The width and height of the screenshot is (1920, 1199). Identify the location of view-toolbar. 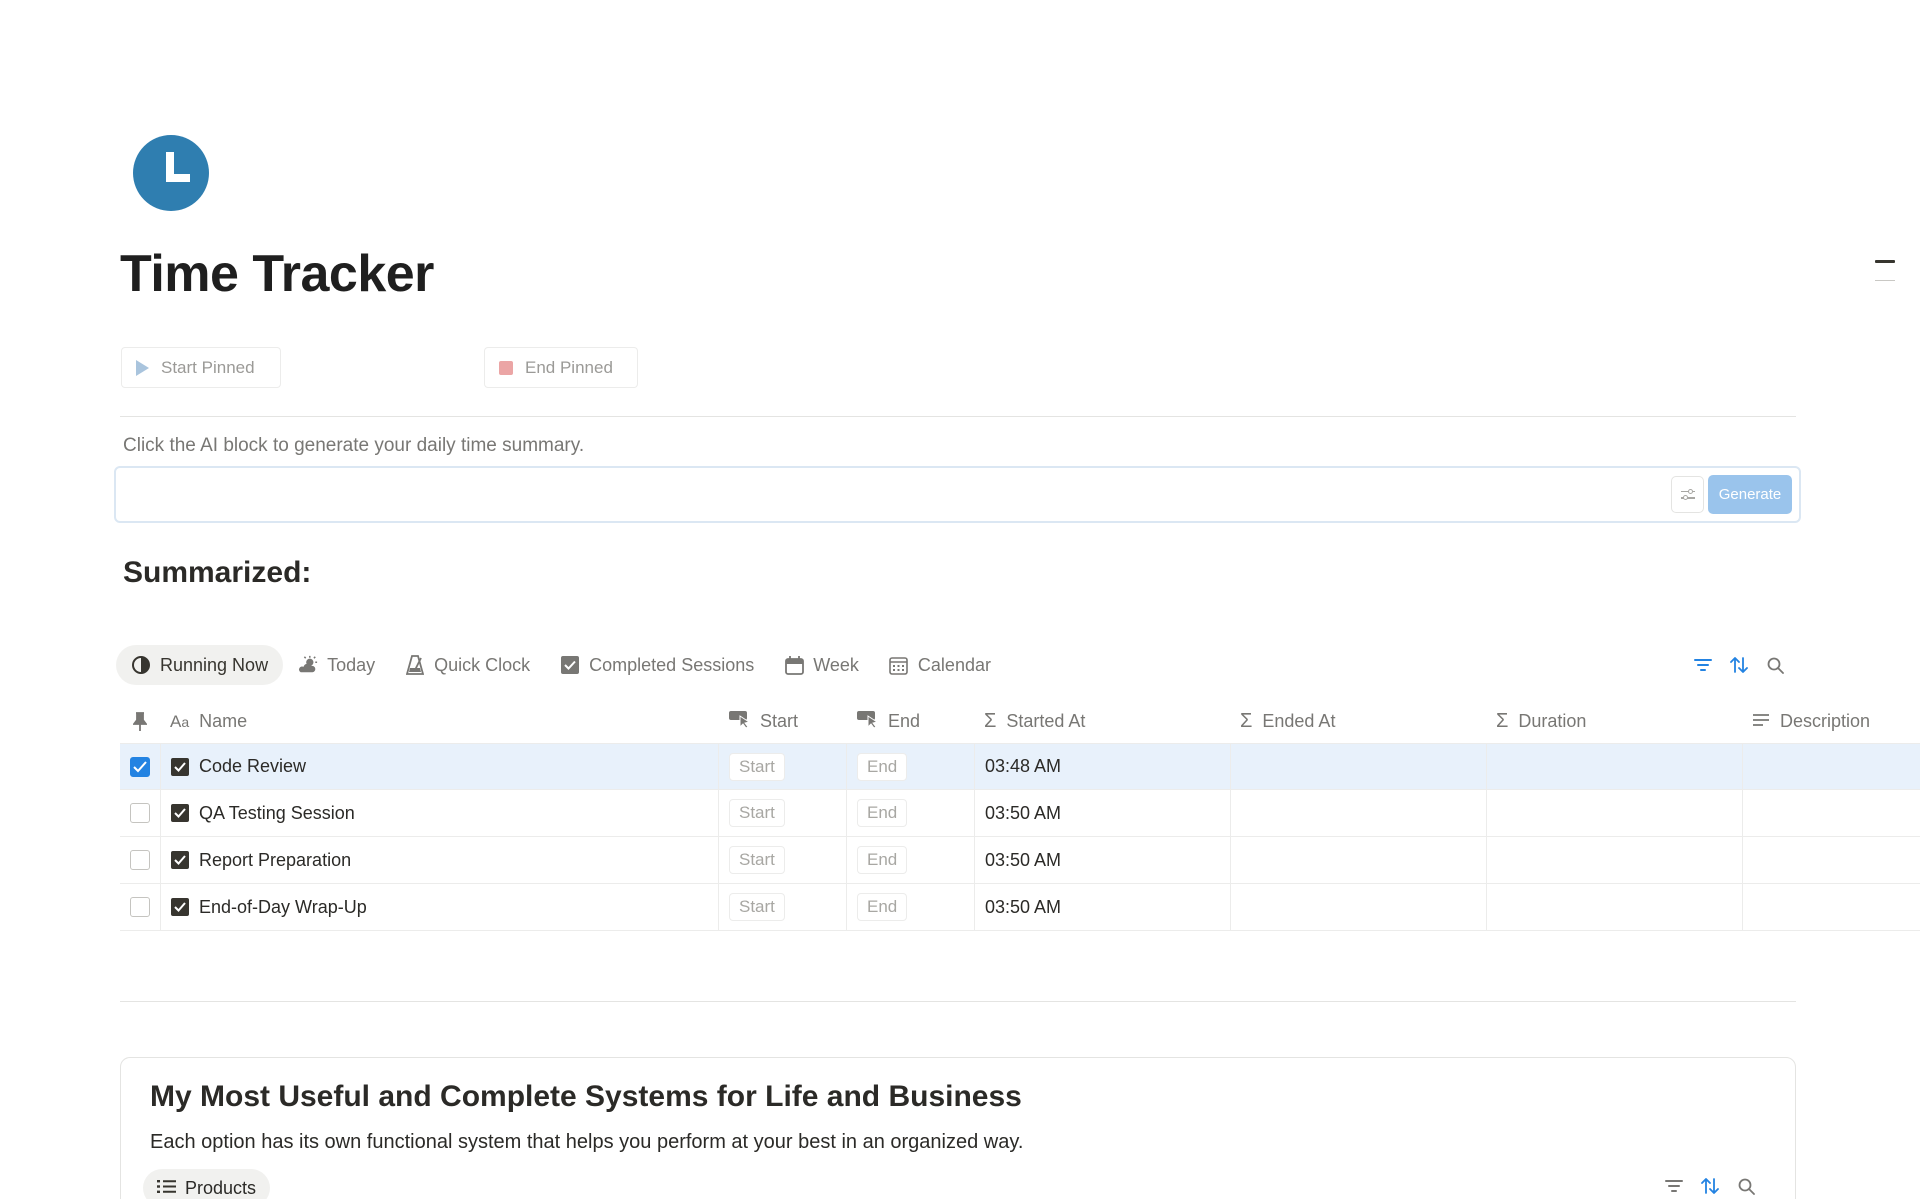
(1739, 665).